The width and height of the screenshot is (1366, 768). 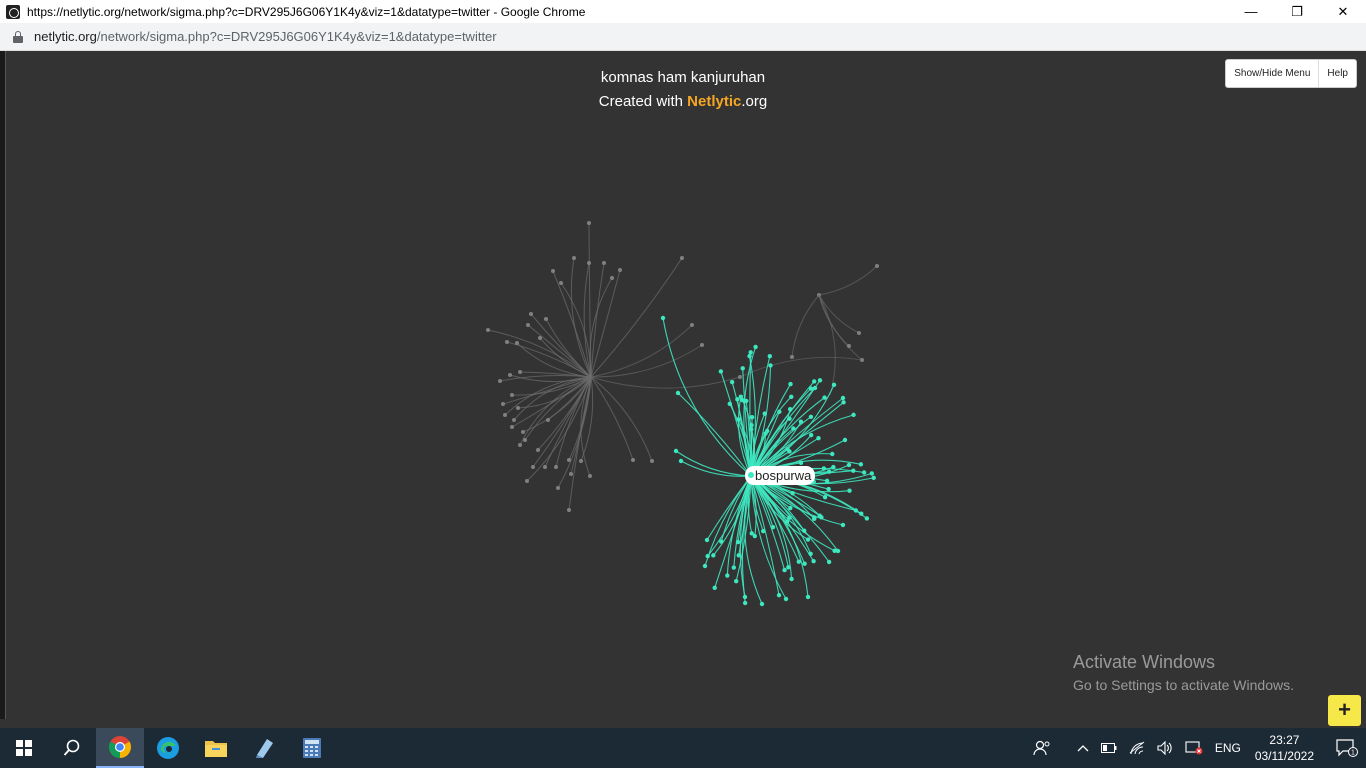 What do you see at coordinates (1042, 748) in the screenshot?
I see `people-icon` at bounding box center [1042, 748].